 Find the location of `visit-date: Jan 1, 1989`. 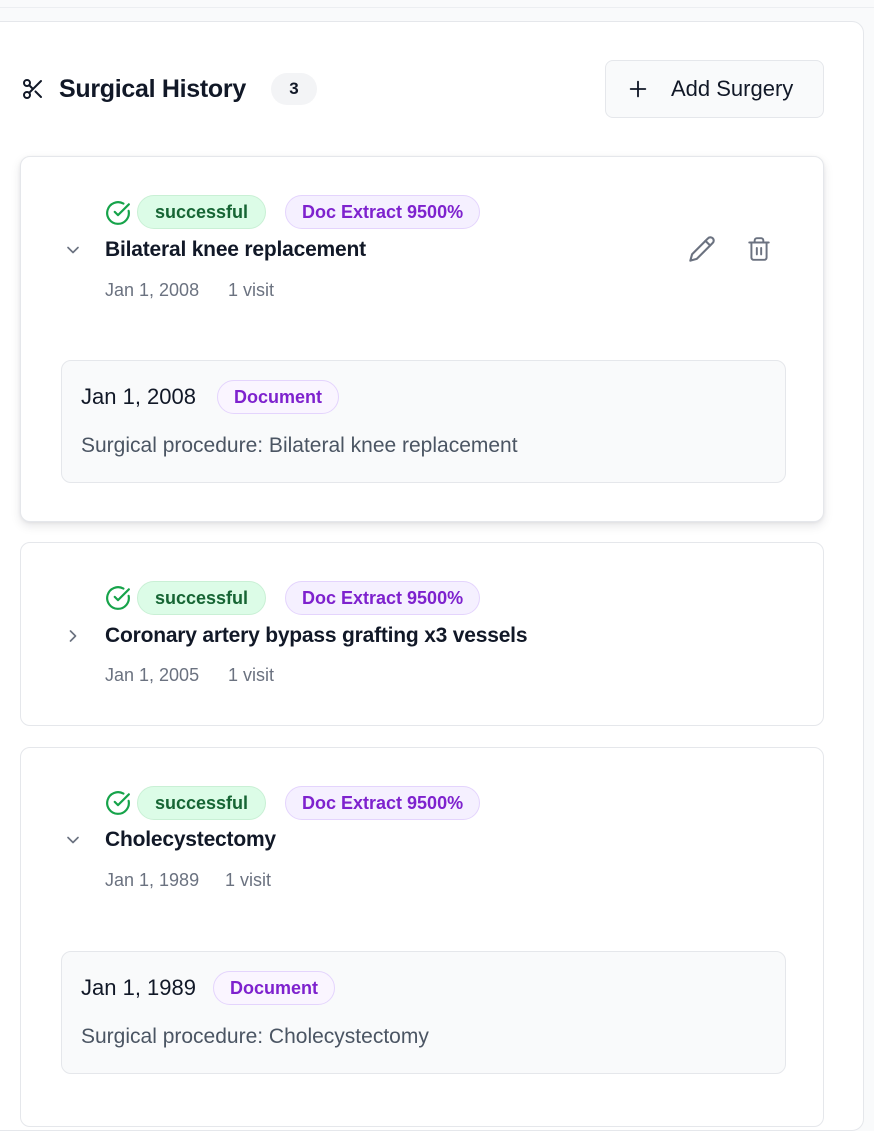

visit-date: Jan 1, 1989 is located at coordinates (138, 987).